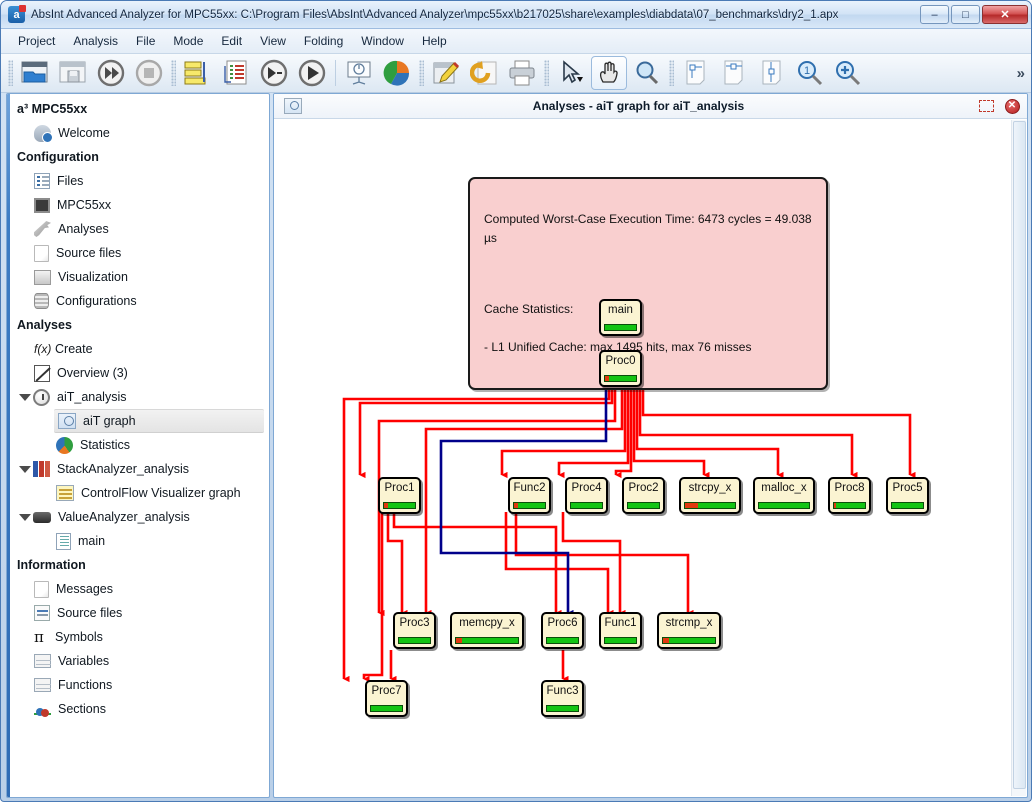  Describe the element at coordinates (647, 73) in the screenshot. I see `zoom-tool-button` at that location.